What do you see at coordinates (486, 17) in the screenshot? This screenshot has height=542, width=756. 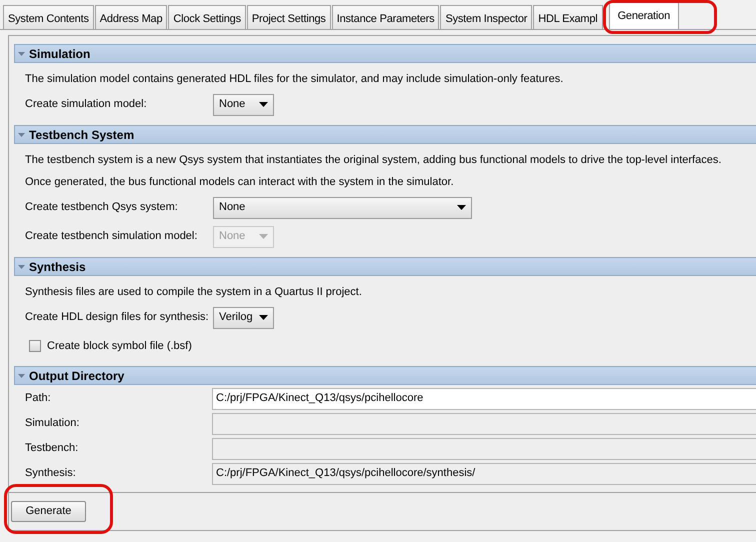 I see `tab: System Inspector` at bounding box center [486, 17].